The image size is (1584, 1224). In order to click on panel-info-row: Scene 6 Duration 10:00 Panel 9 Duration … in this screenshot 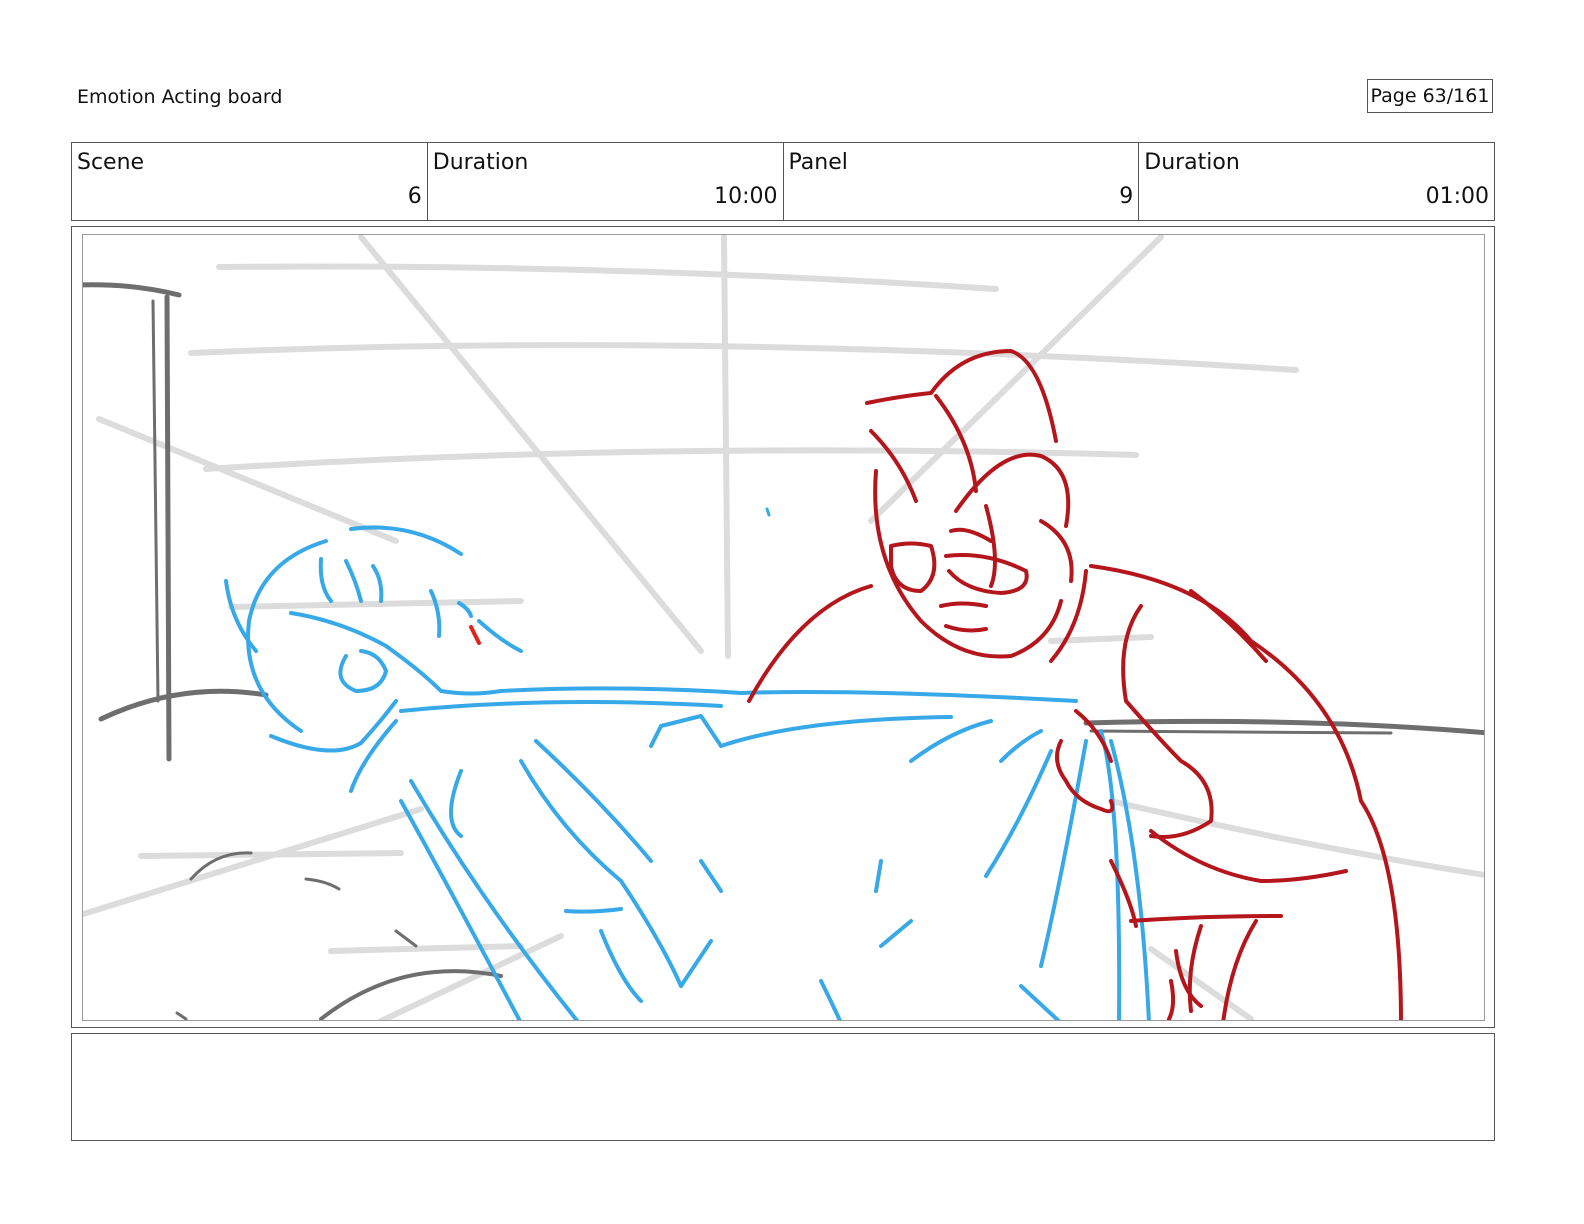, I will do `click(783, 181)`.